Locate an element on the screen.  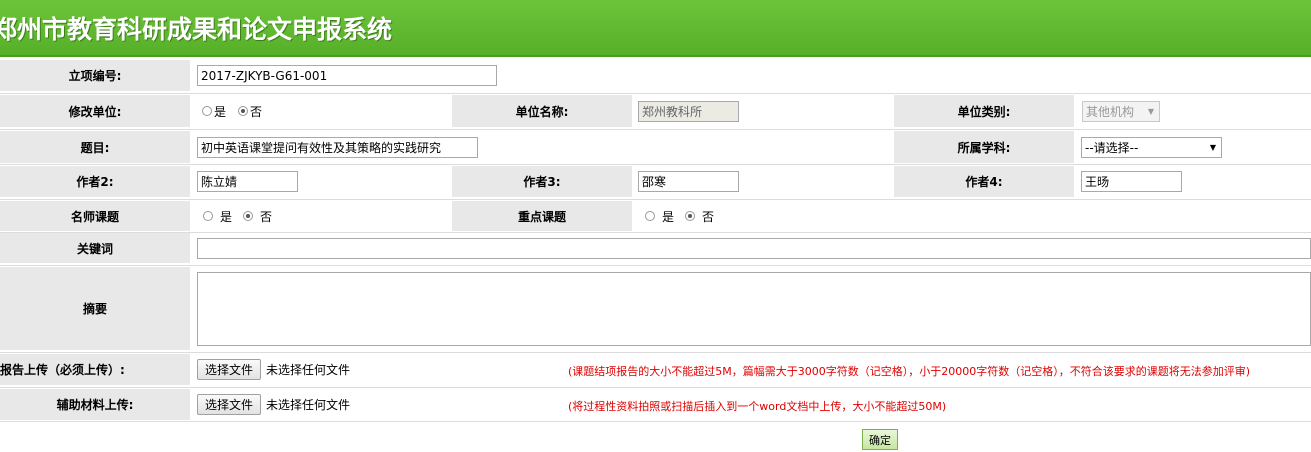
modify-unit-label: 修改单位: is located at coordinates (95, 111).